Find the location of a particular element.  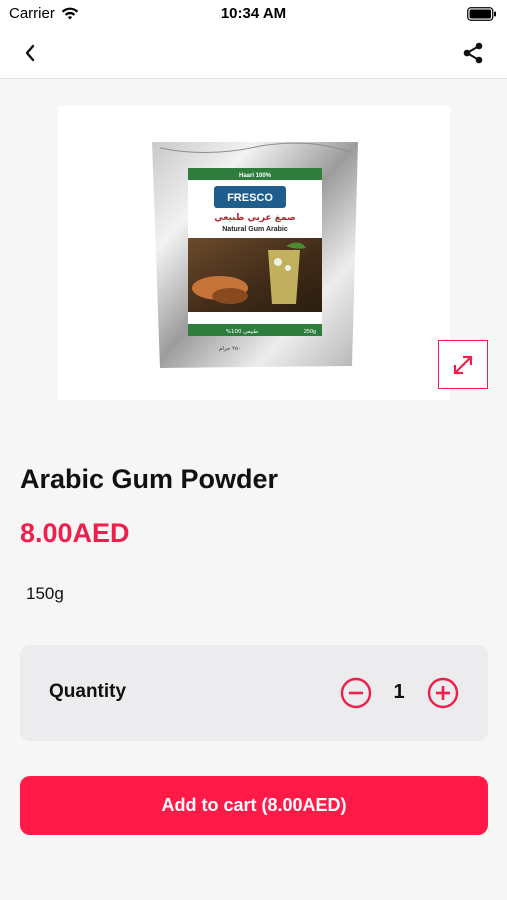

package-english-name: Natural Gum Arabic is located at coordinates (255, 229).